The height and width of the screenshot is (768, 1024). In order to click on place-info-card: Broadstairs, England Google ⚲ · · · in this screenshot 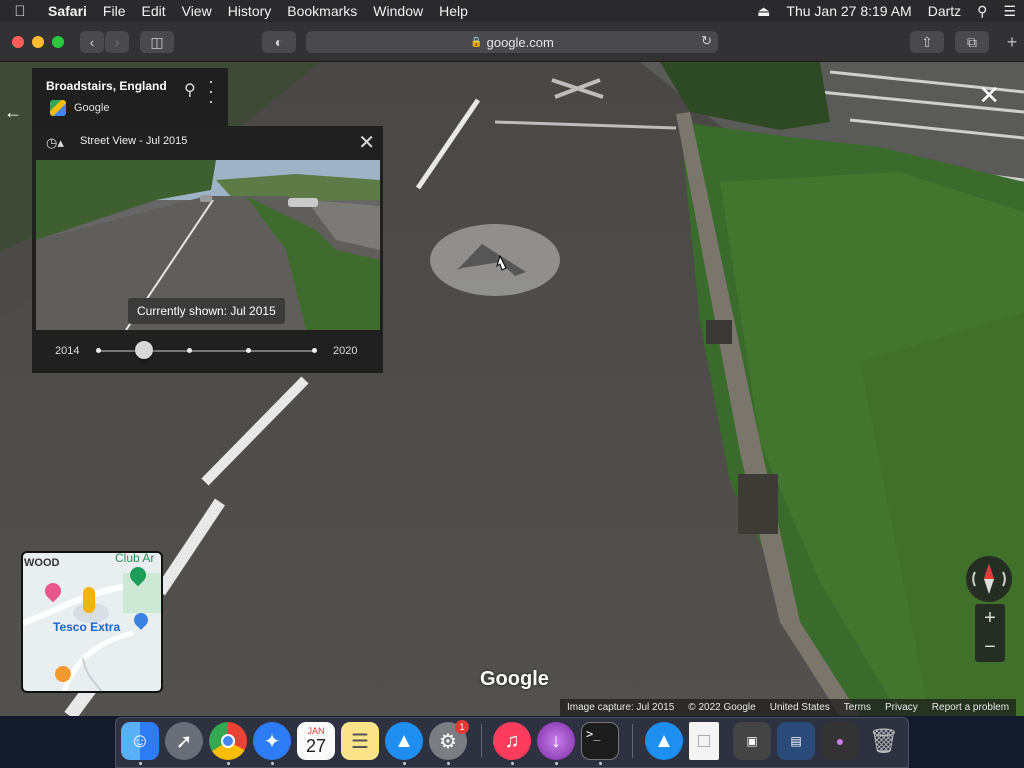, I will do `click(130, 97)`.